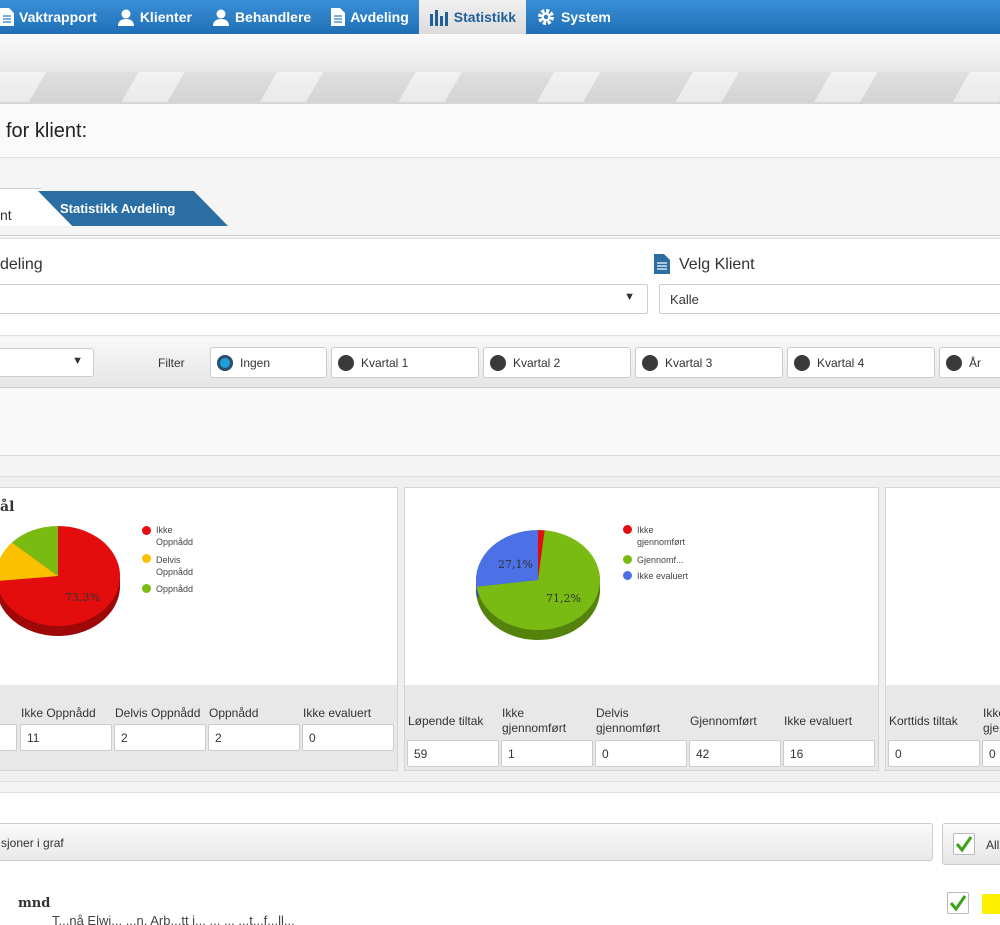  What do you see at coordinates (717, 264) in the screenshot?
I see `velg-klient-label: Velg Klient` at bounding box center [717, 264].